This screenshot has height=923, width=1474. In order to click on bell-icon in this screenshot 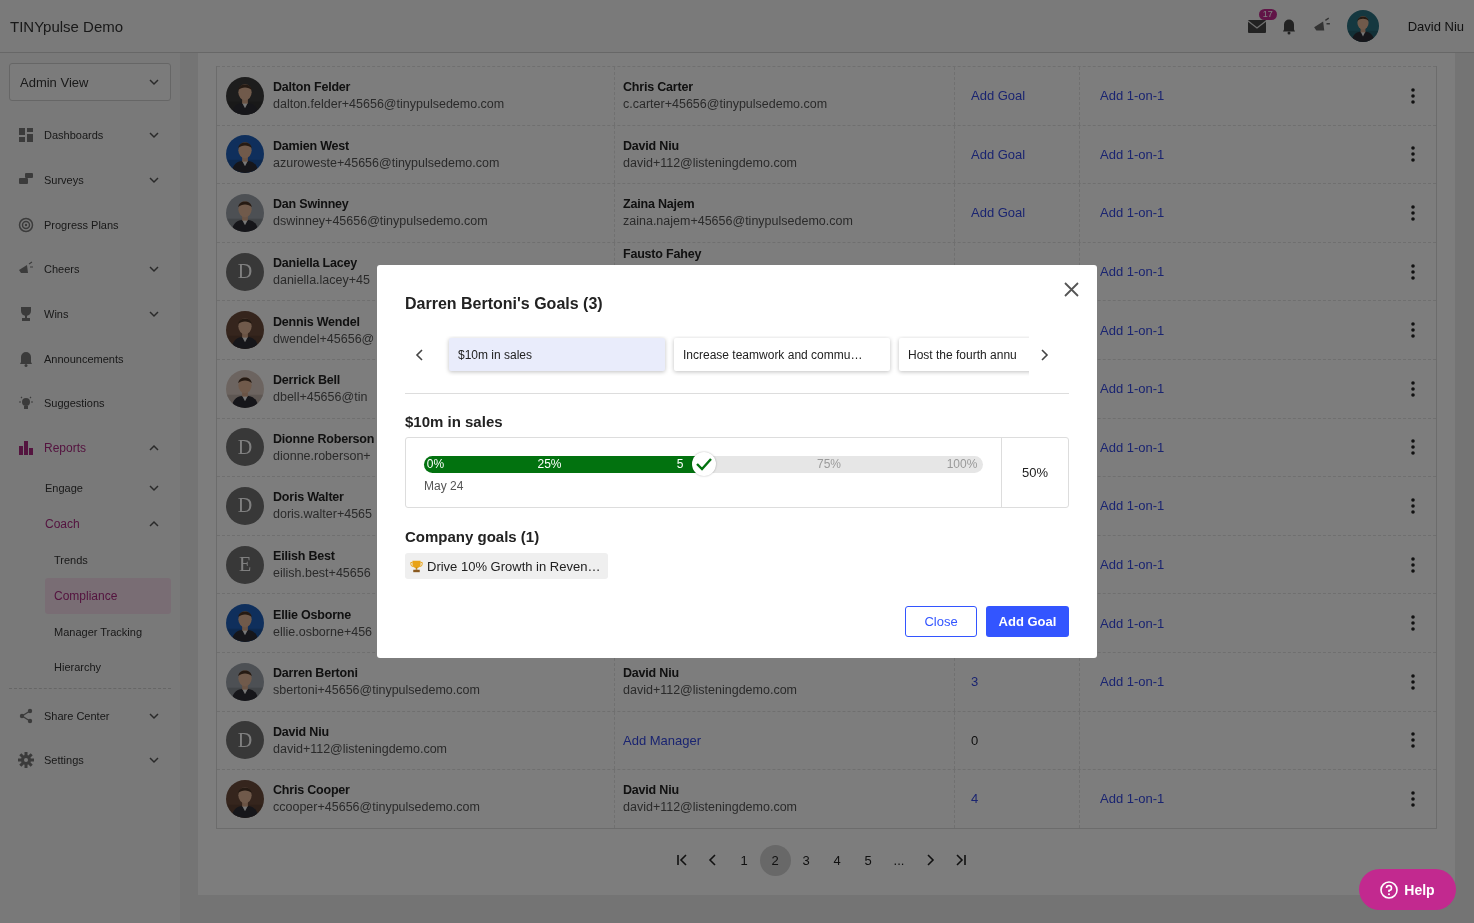, I will do `click(1288, 26)`.